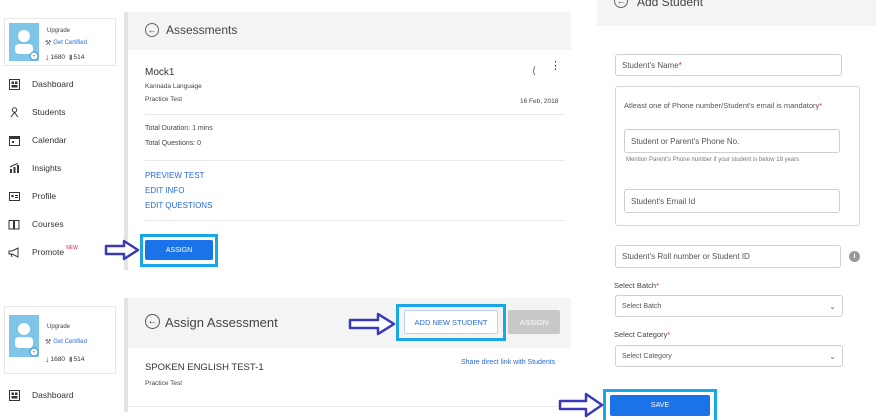 This screenshot has width=876, height=420. Describe the element at coordinates (647, 356) in the screenshot. I see `category-select-value: Select Category` at that location.